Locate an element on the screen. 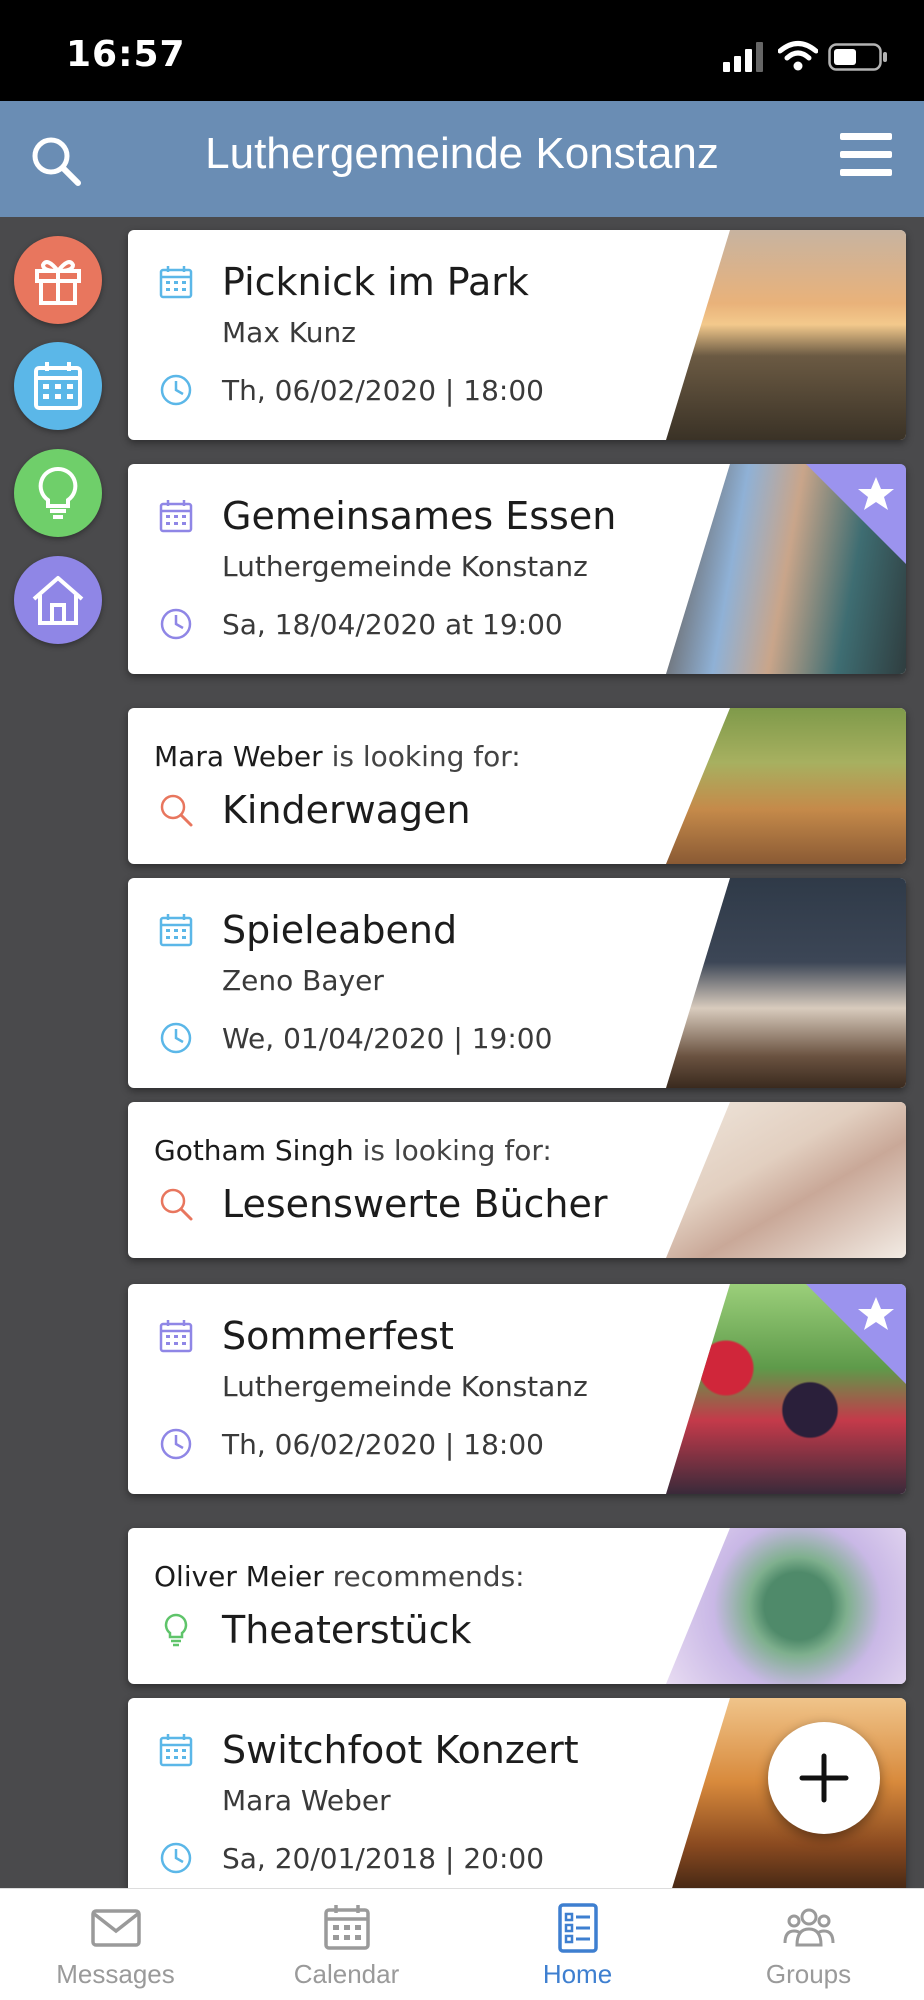 The width and height of the screenshot is (924, 2000). recommendation-title: Theaterstück is located at coordinates (347, 1630).